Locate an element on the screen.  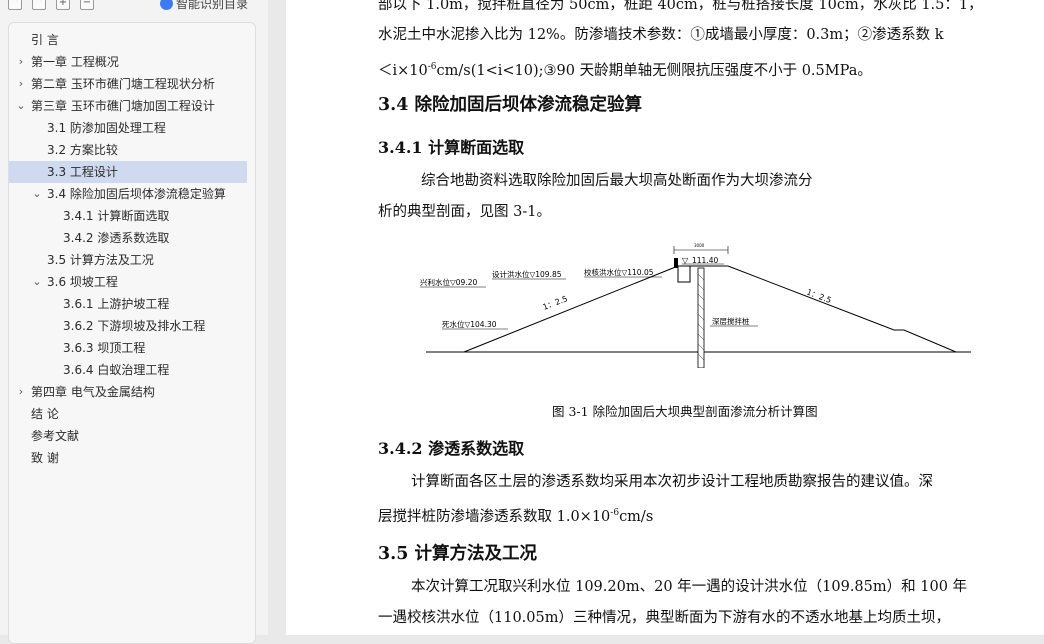
downstream-slope-label: 1：2.5 is located at coordinates (818, 296).